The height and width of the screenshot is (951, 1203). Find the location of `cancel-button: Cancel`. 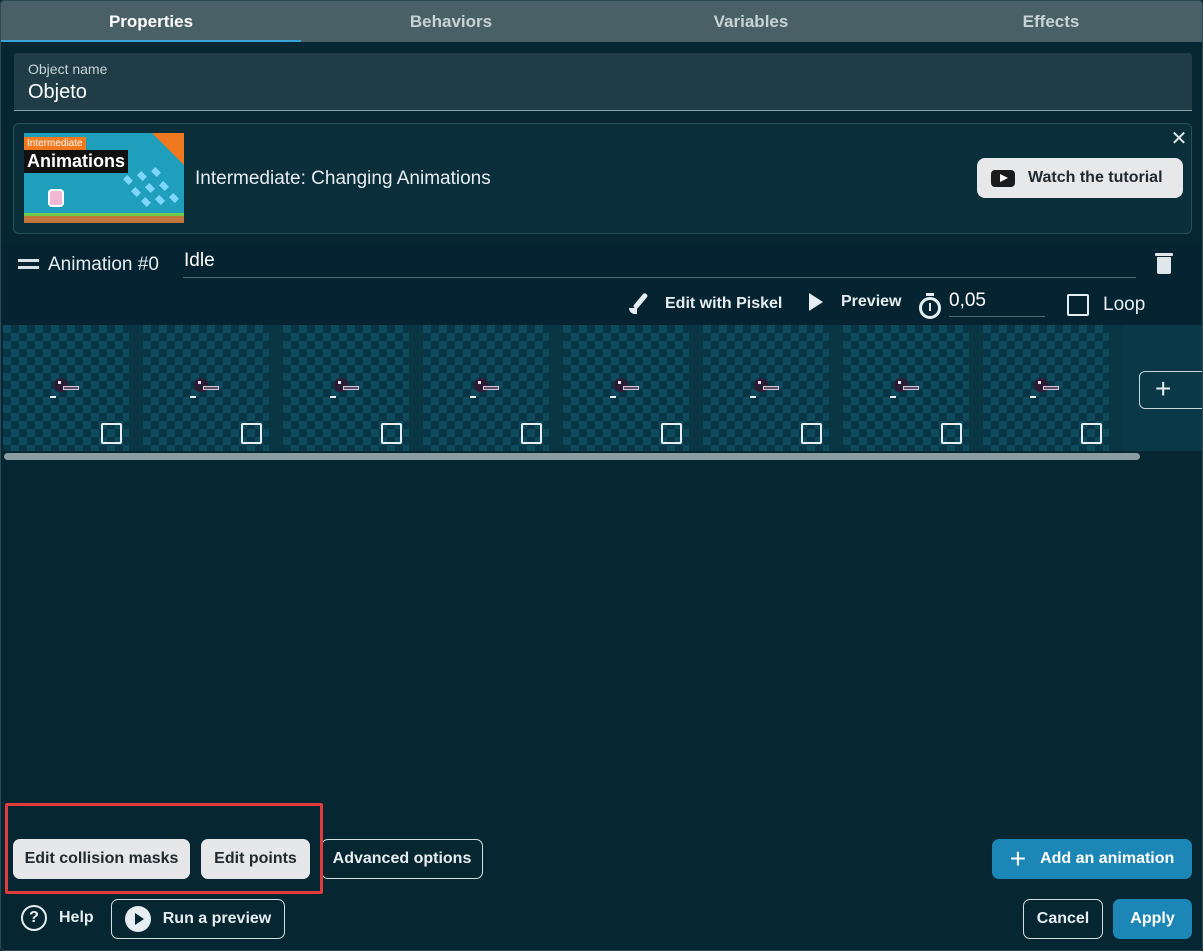

cancel-button: Cancel is located at coordinates (1063, 919).